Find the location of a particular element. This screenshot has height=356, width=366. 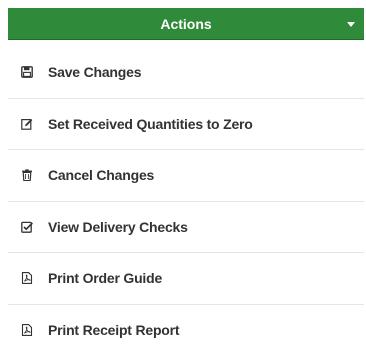

save-changes-label: Save Changes is located at coordinates (94, 72).